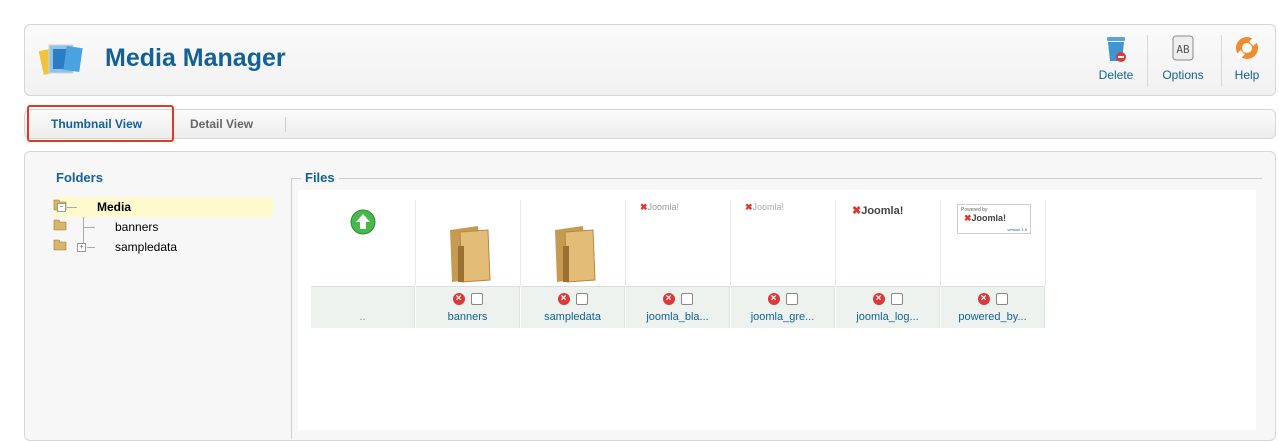  What do you see at coordinates (994, 219) in the screenshot?
I see `powered-by-badge-image: Powered by ✖Joomla! version 1.5` at bounding box center [994, 219].